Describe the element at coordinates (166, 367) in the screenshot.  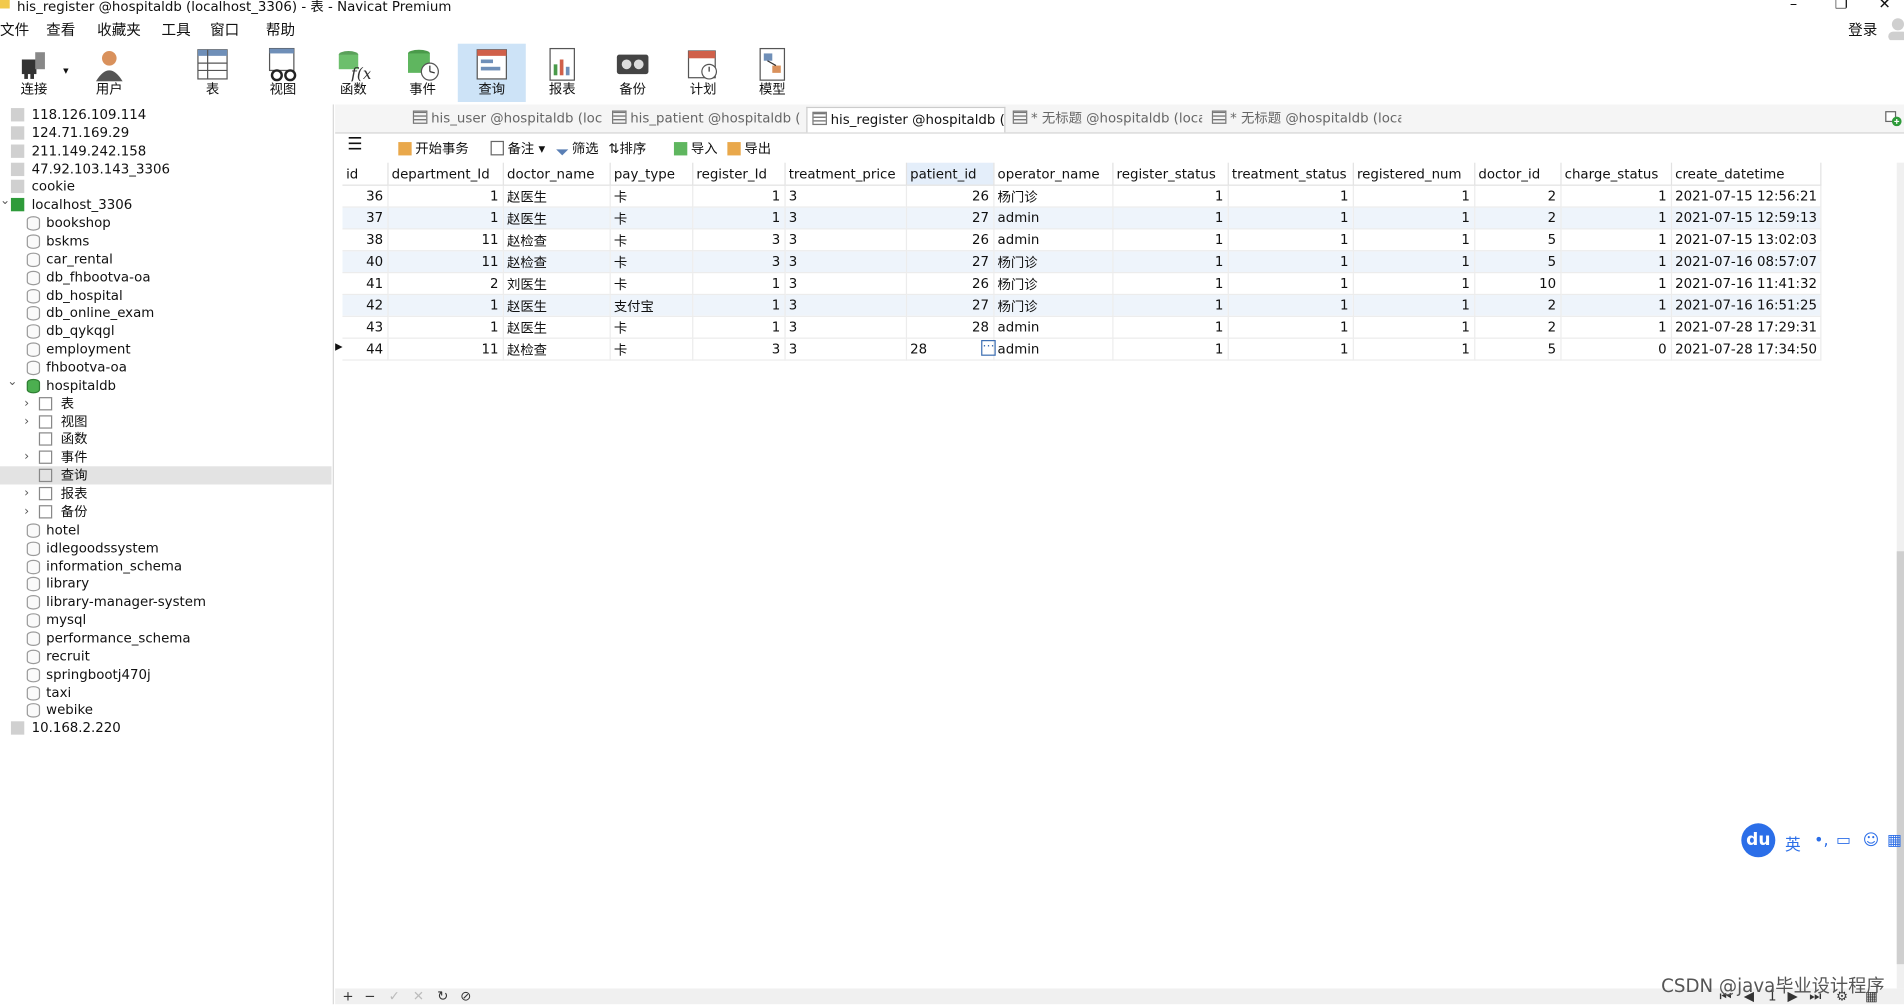
I see `tree-node: fhbootva-oa` at that location.